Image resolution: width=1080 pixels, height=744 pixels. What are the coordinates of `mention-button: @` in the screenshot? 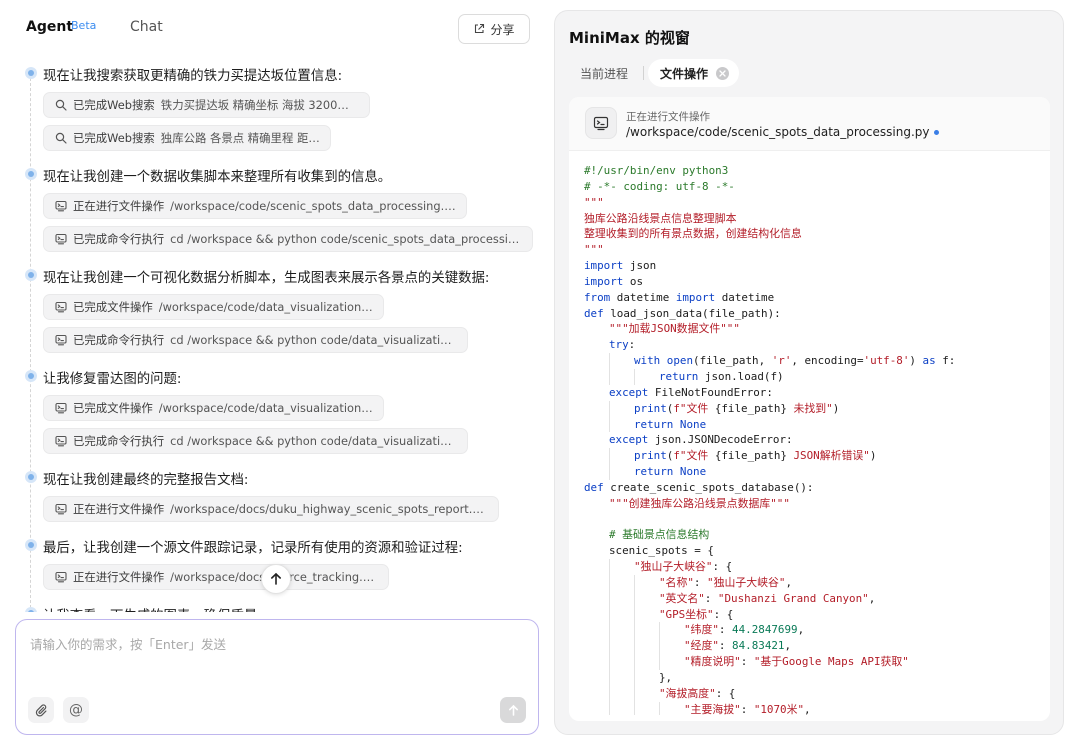 It's located at (76, 710).